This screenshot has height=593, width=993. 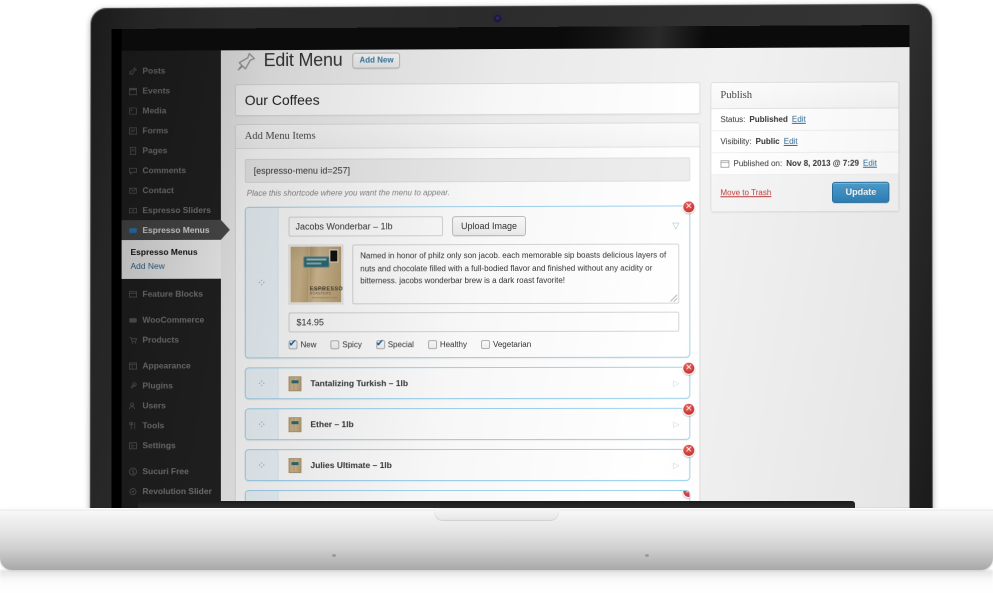 I want to click on move-to-trash-link: Move to Trash, so click(x=745, y=192).